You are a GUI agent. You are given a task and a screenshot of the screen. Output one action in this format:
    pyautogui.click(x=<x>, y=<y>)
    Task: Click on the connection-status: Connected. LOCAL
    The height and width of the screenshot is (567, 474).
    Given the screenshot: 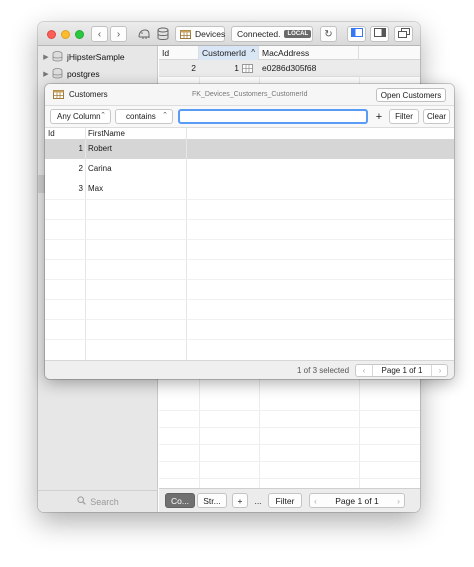 What is the action you would take?
    pyautogui.click(x=272, y=34)
    